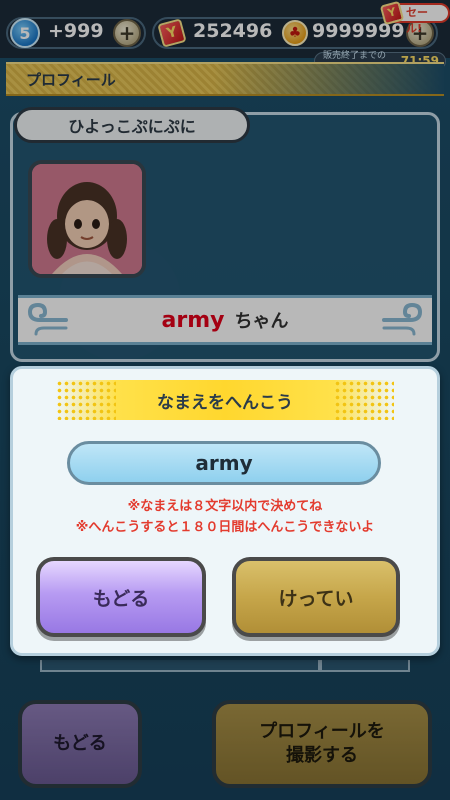 This screenshot has width=450, height=800. Describe the element at coordinates (225, 506) in the screenshot. I see `name-length-notice: ※なまえは８文字以内で決めてね` at that location.